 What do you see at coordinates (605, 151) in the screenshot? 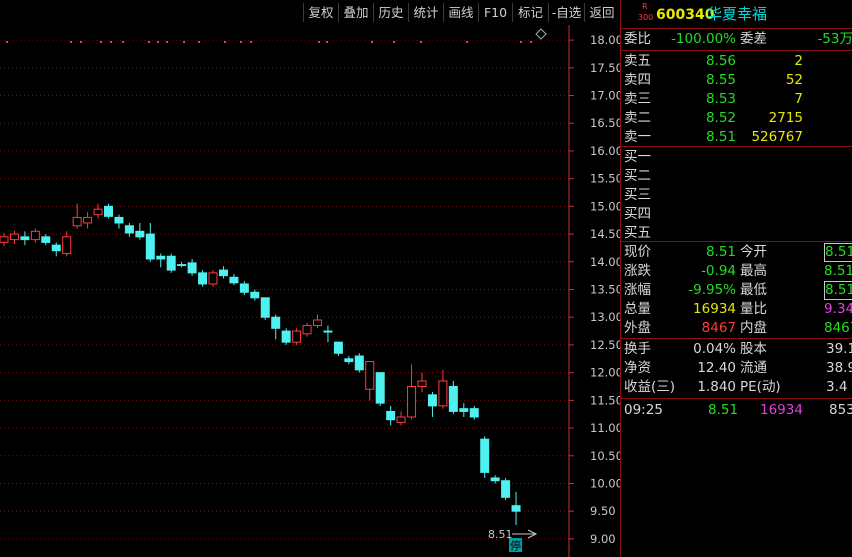
I see `y-tick-label: 16.00` at bounding box center [605, 151].